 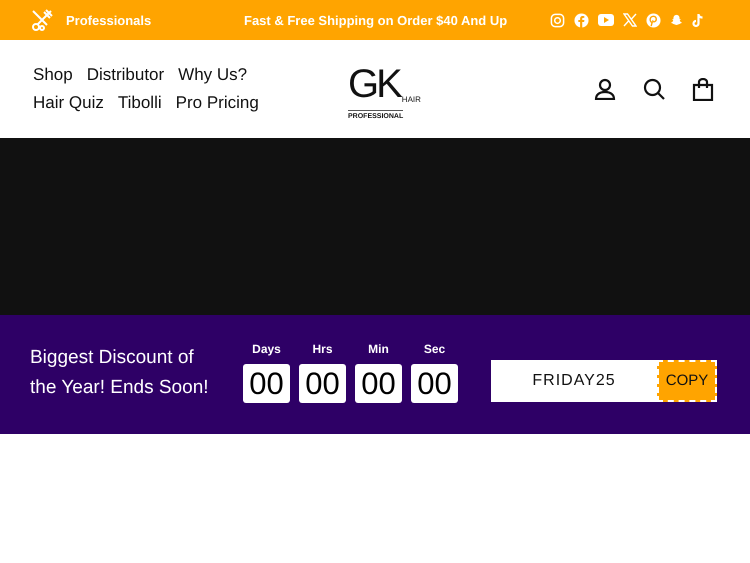 I want to click on nav-link: Tibolli, so click(x=140, y=103).